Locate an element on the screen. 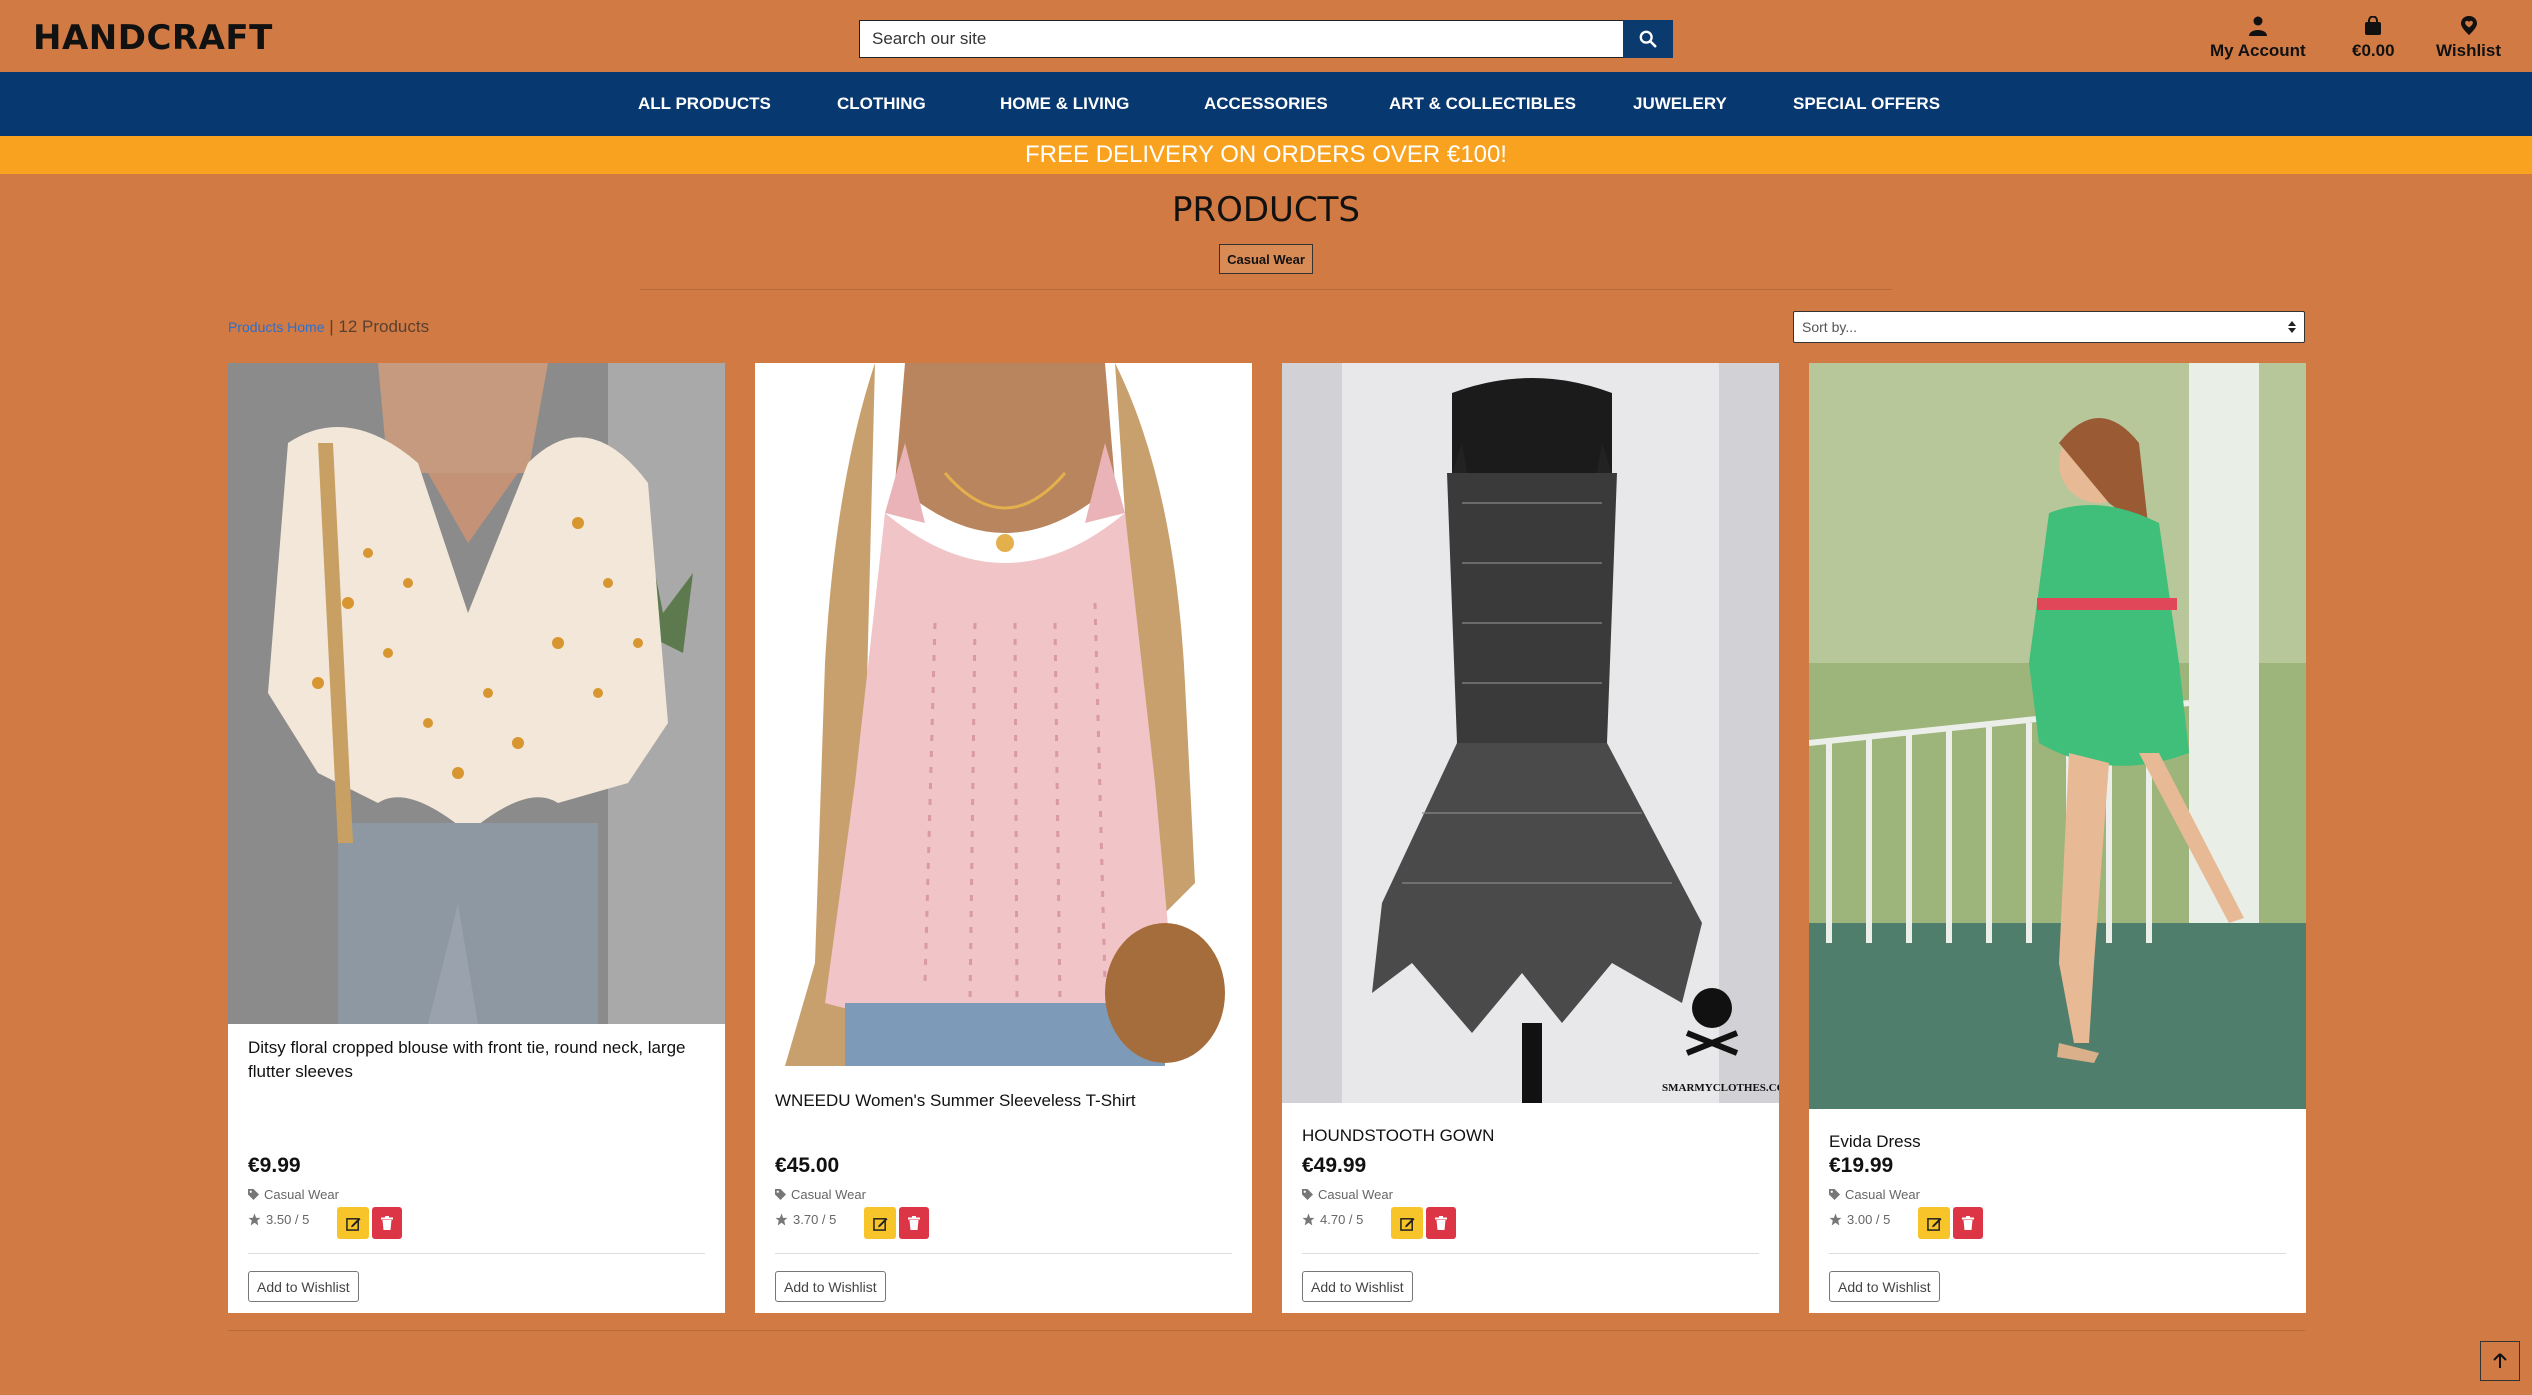 The height and width of the screenshot is (1395, 2532). product-price: €49.99 is located at coordinates (1334, 1165).